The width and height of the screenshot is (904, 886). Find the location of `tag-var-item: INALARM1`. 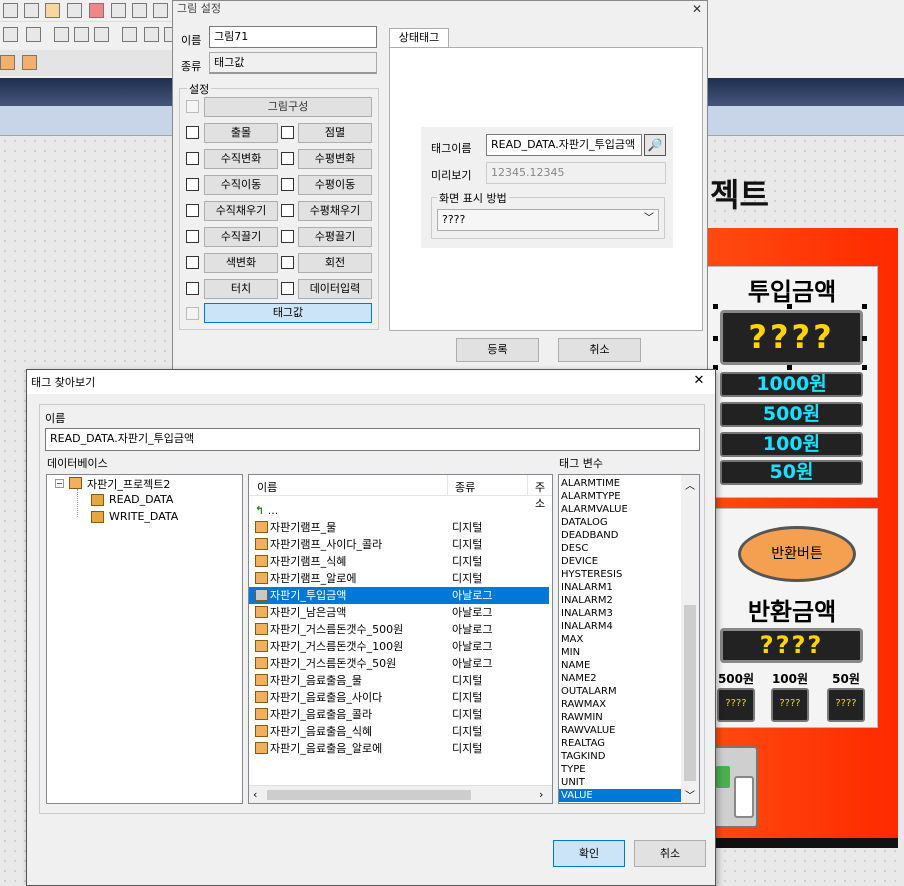

tag-var-item: INALARM1 is located at coordinates (620, 587).